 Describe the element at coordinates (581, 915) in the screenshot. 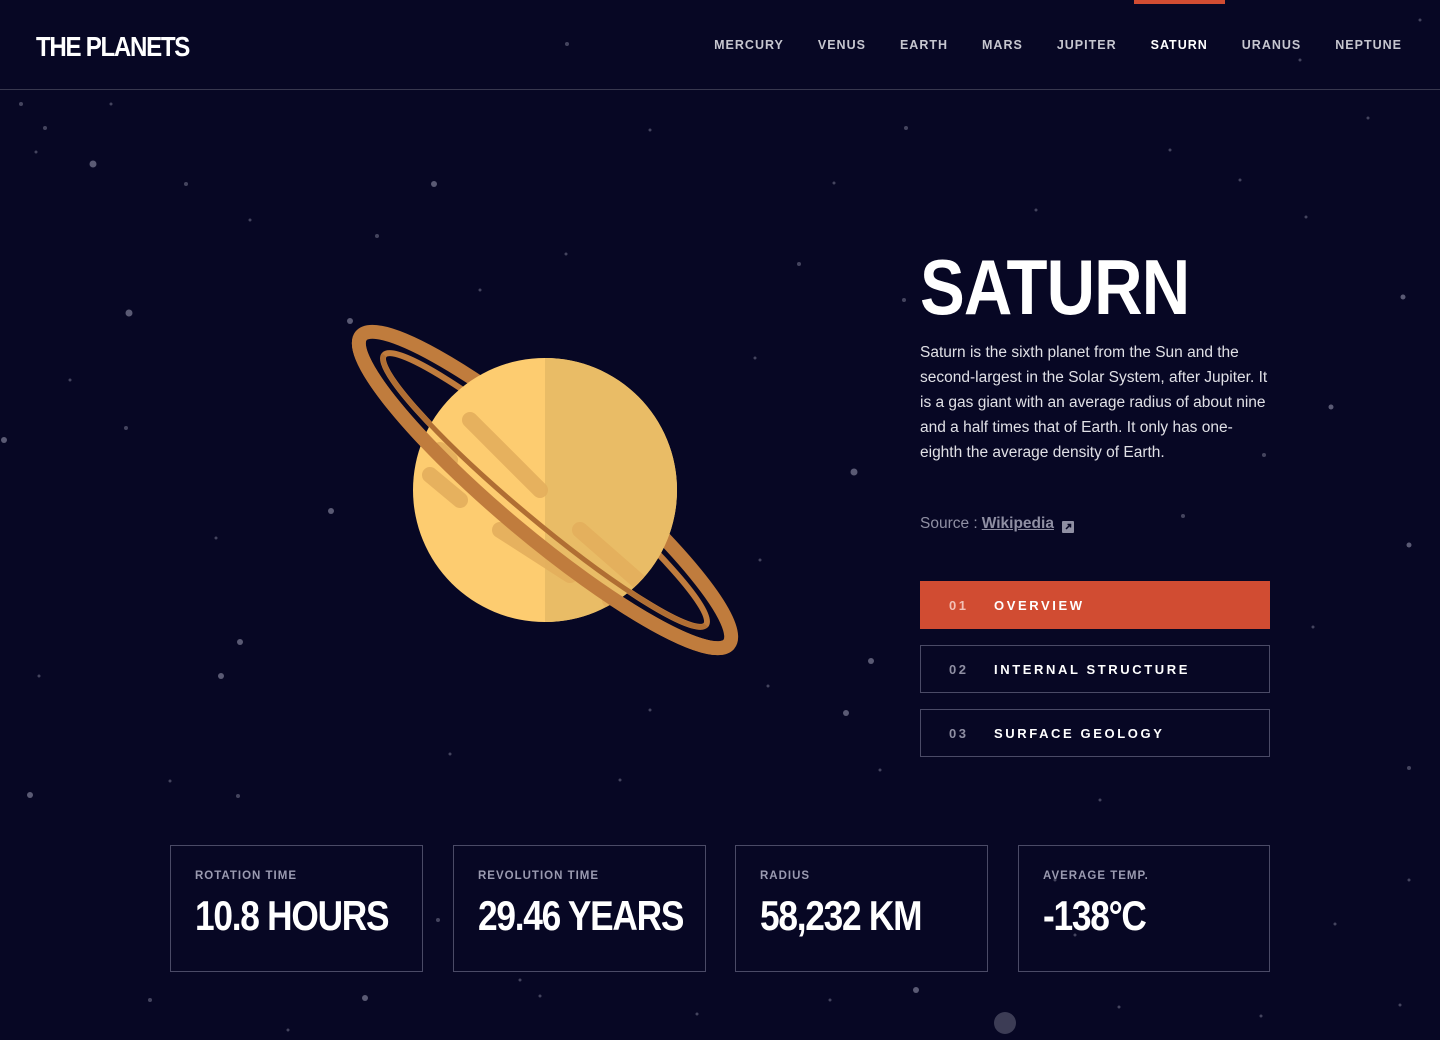

I see `stat-value: 29.46 YEARS` at that location.